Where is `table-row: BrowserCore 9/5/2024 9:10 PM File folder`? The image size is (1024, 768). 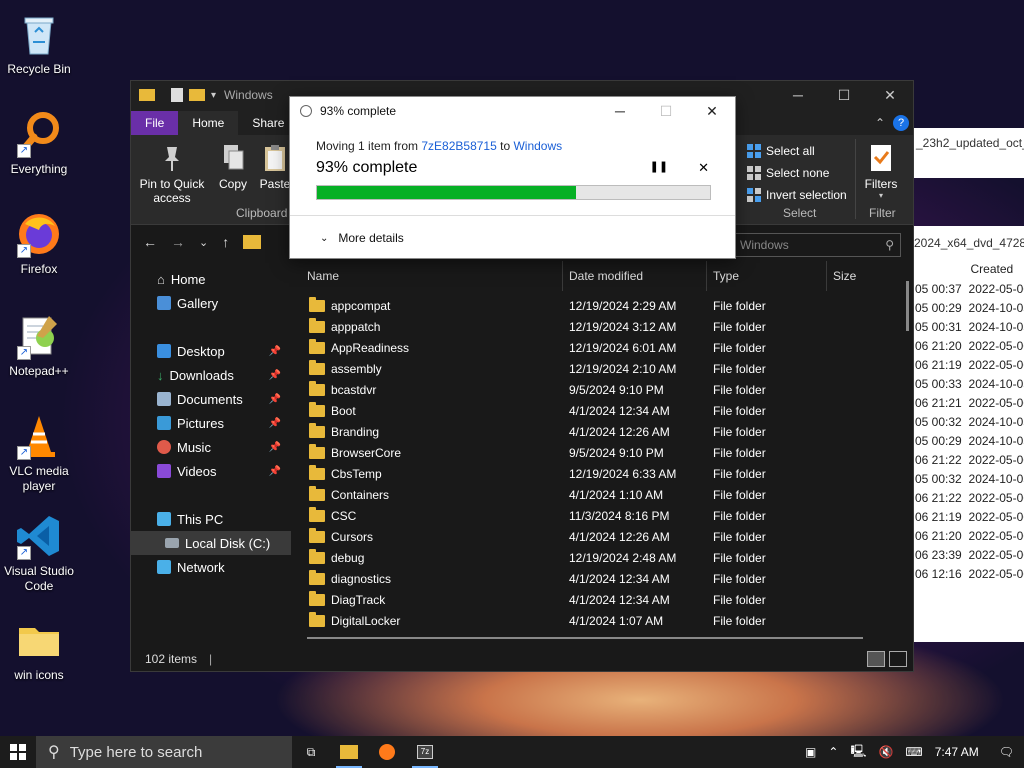 table-row: BrowserCore 9/5/2024 9:10 PM File folder is located at coordinates (601, 452).